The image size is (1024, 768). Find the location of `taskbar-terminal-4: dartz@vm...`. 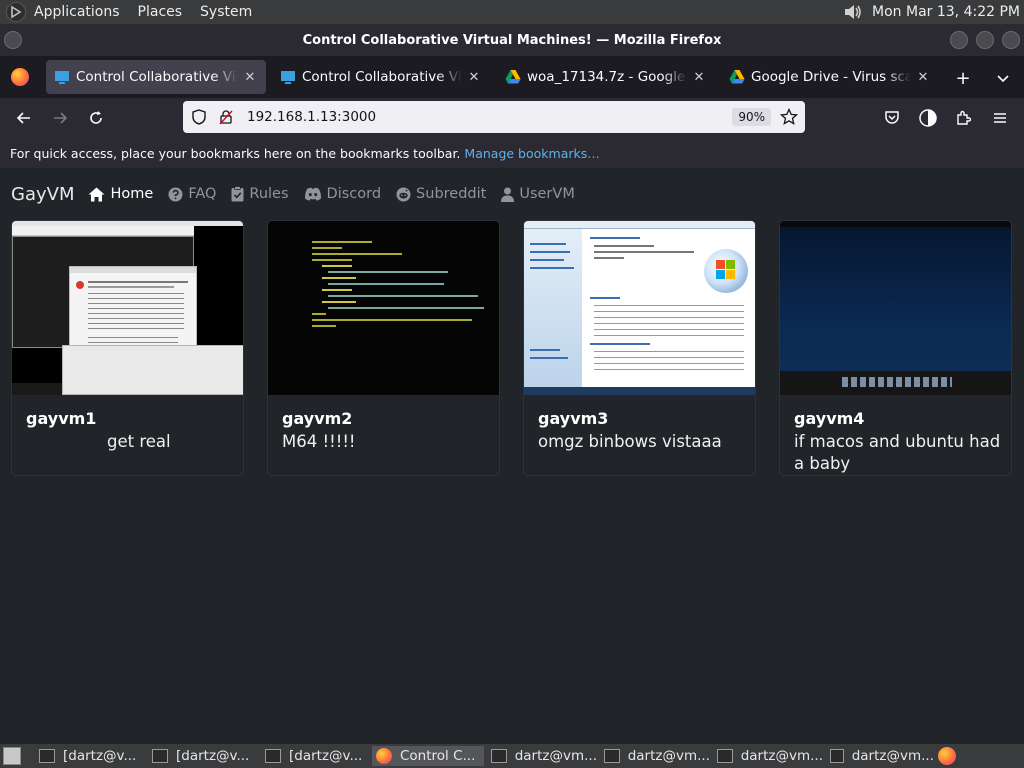

taskbar-terminal-4: dartz@vm... is located at coordinates (542, 756).